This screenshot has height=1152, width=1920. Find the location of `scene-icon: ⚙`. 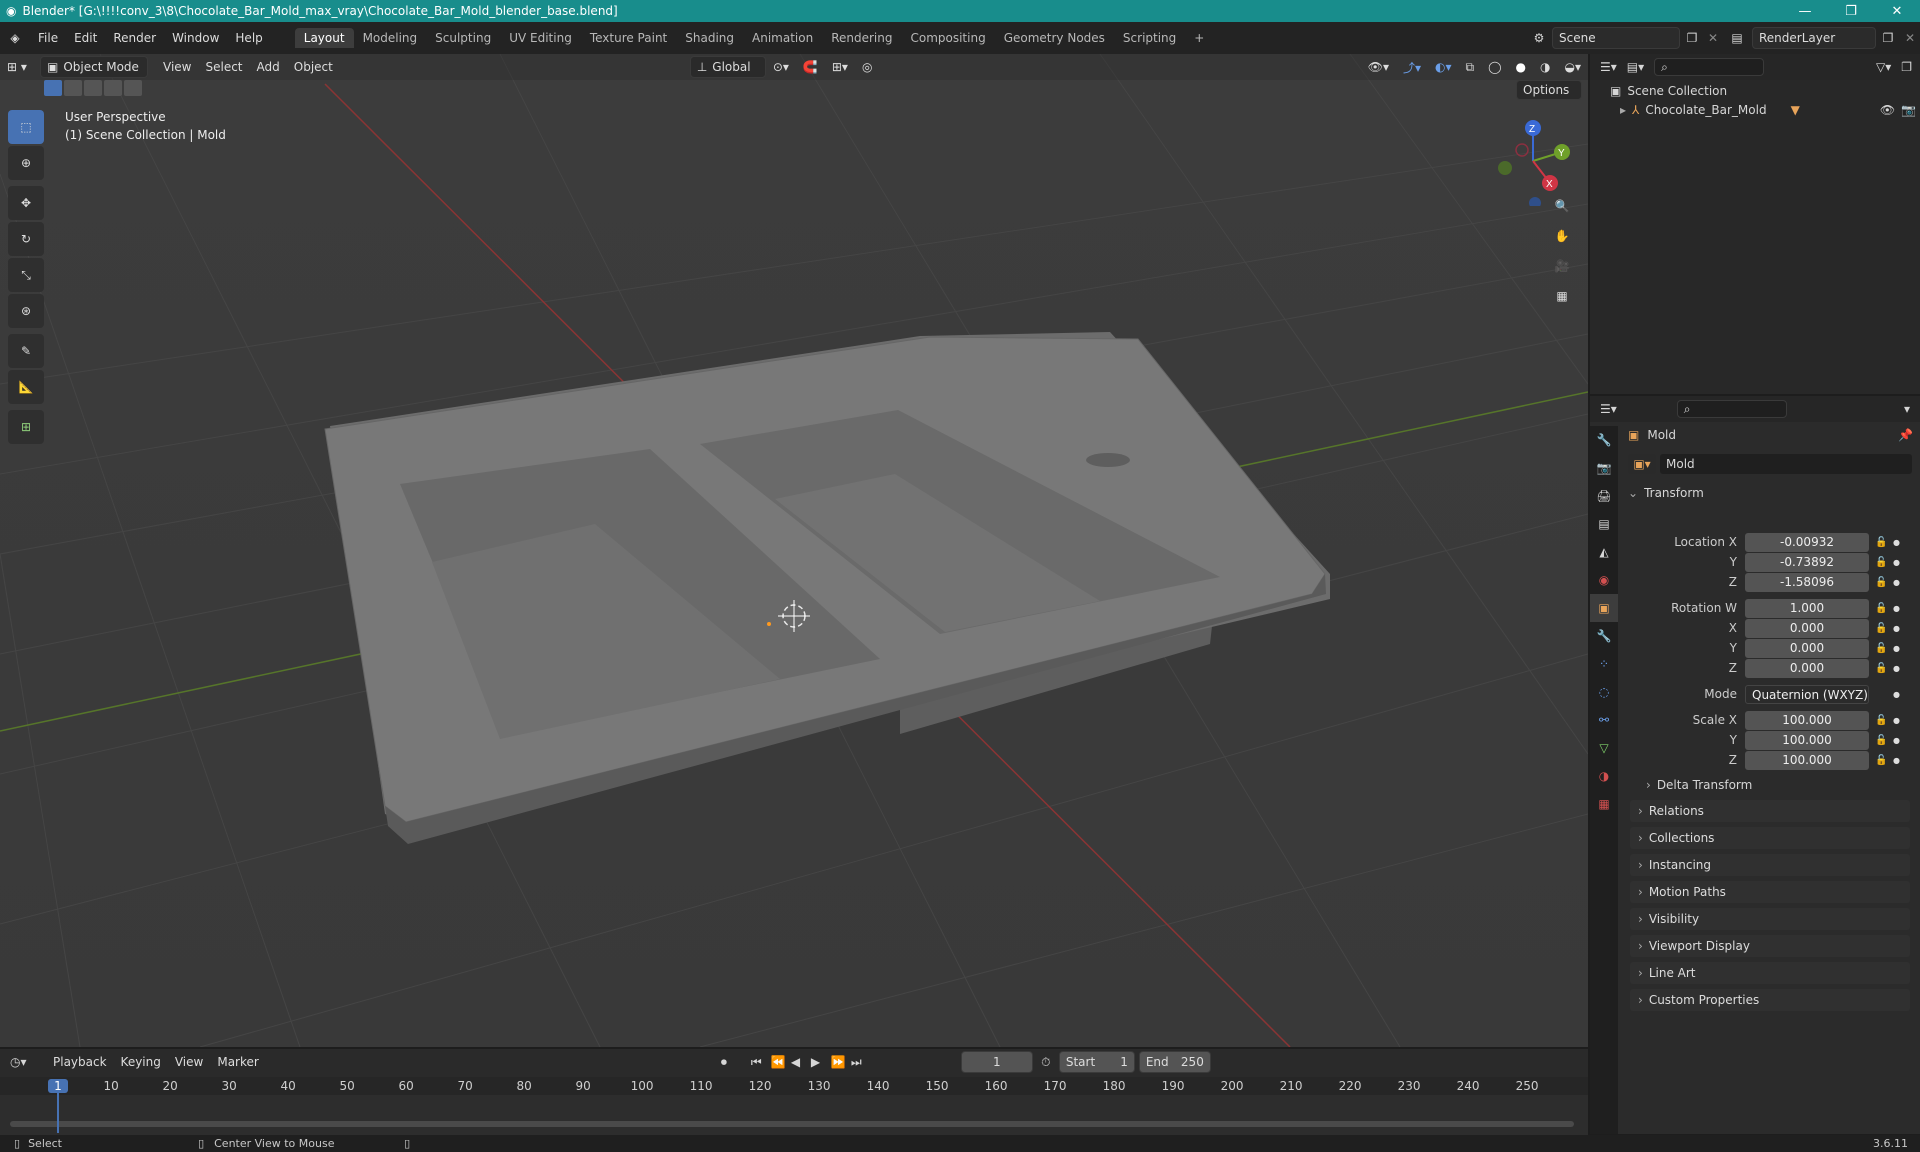

scene-icon: ⚙ is located at coordinates (1539, 38).